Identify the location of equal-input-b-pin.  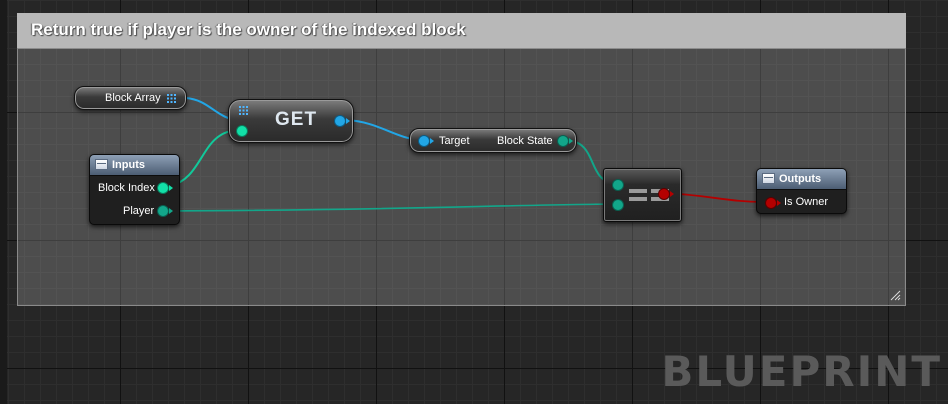
(618, 205).